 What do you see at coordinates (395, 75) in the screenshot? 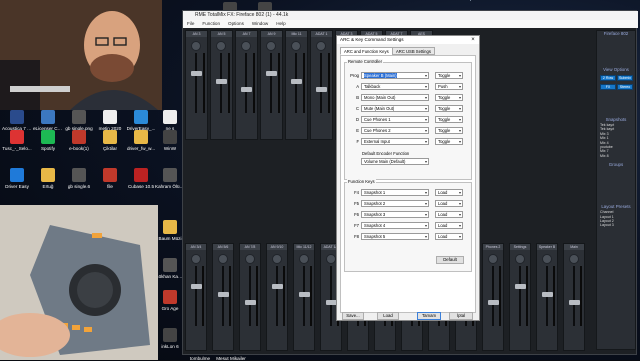
I see `remote-function-select: Speaker B (Main) ▾` at bounding box center [395, 75].